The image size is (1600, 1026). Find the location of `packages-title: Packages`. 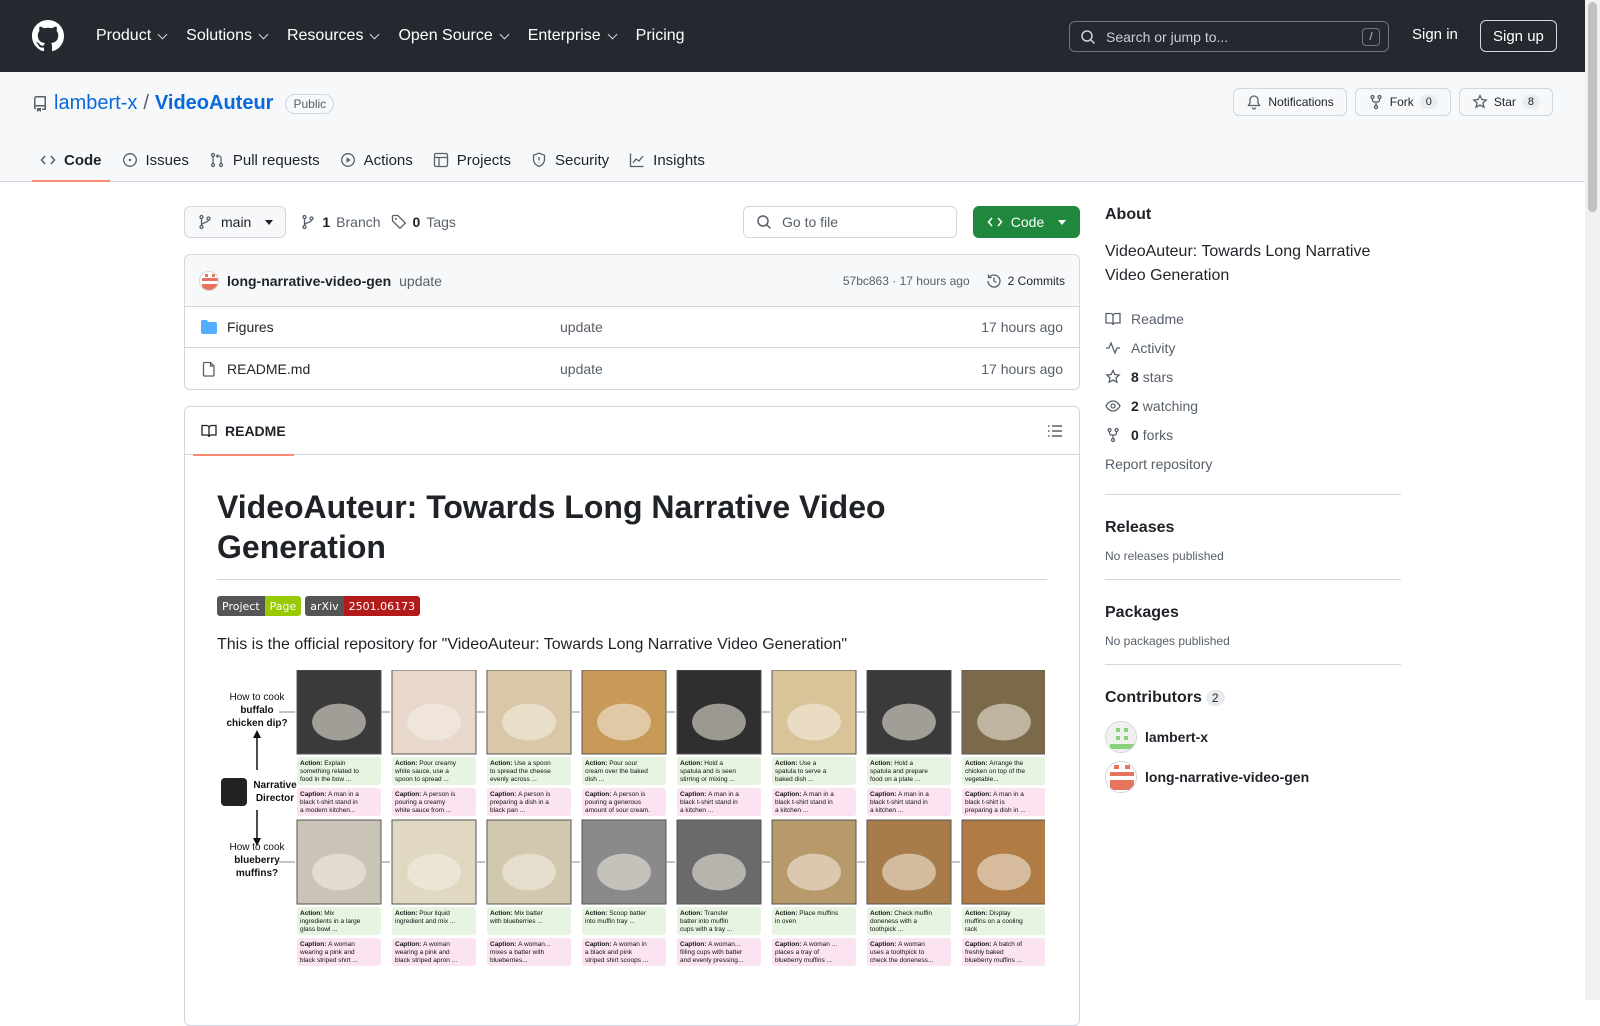

packages-title: Packages is located at coordinates (1253, 613).